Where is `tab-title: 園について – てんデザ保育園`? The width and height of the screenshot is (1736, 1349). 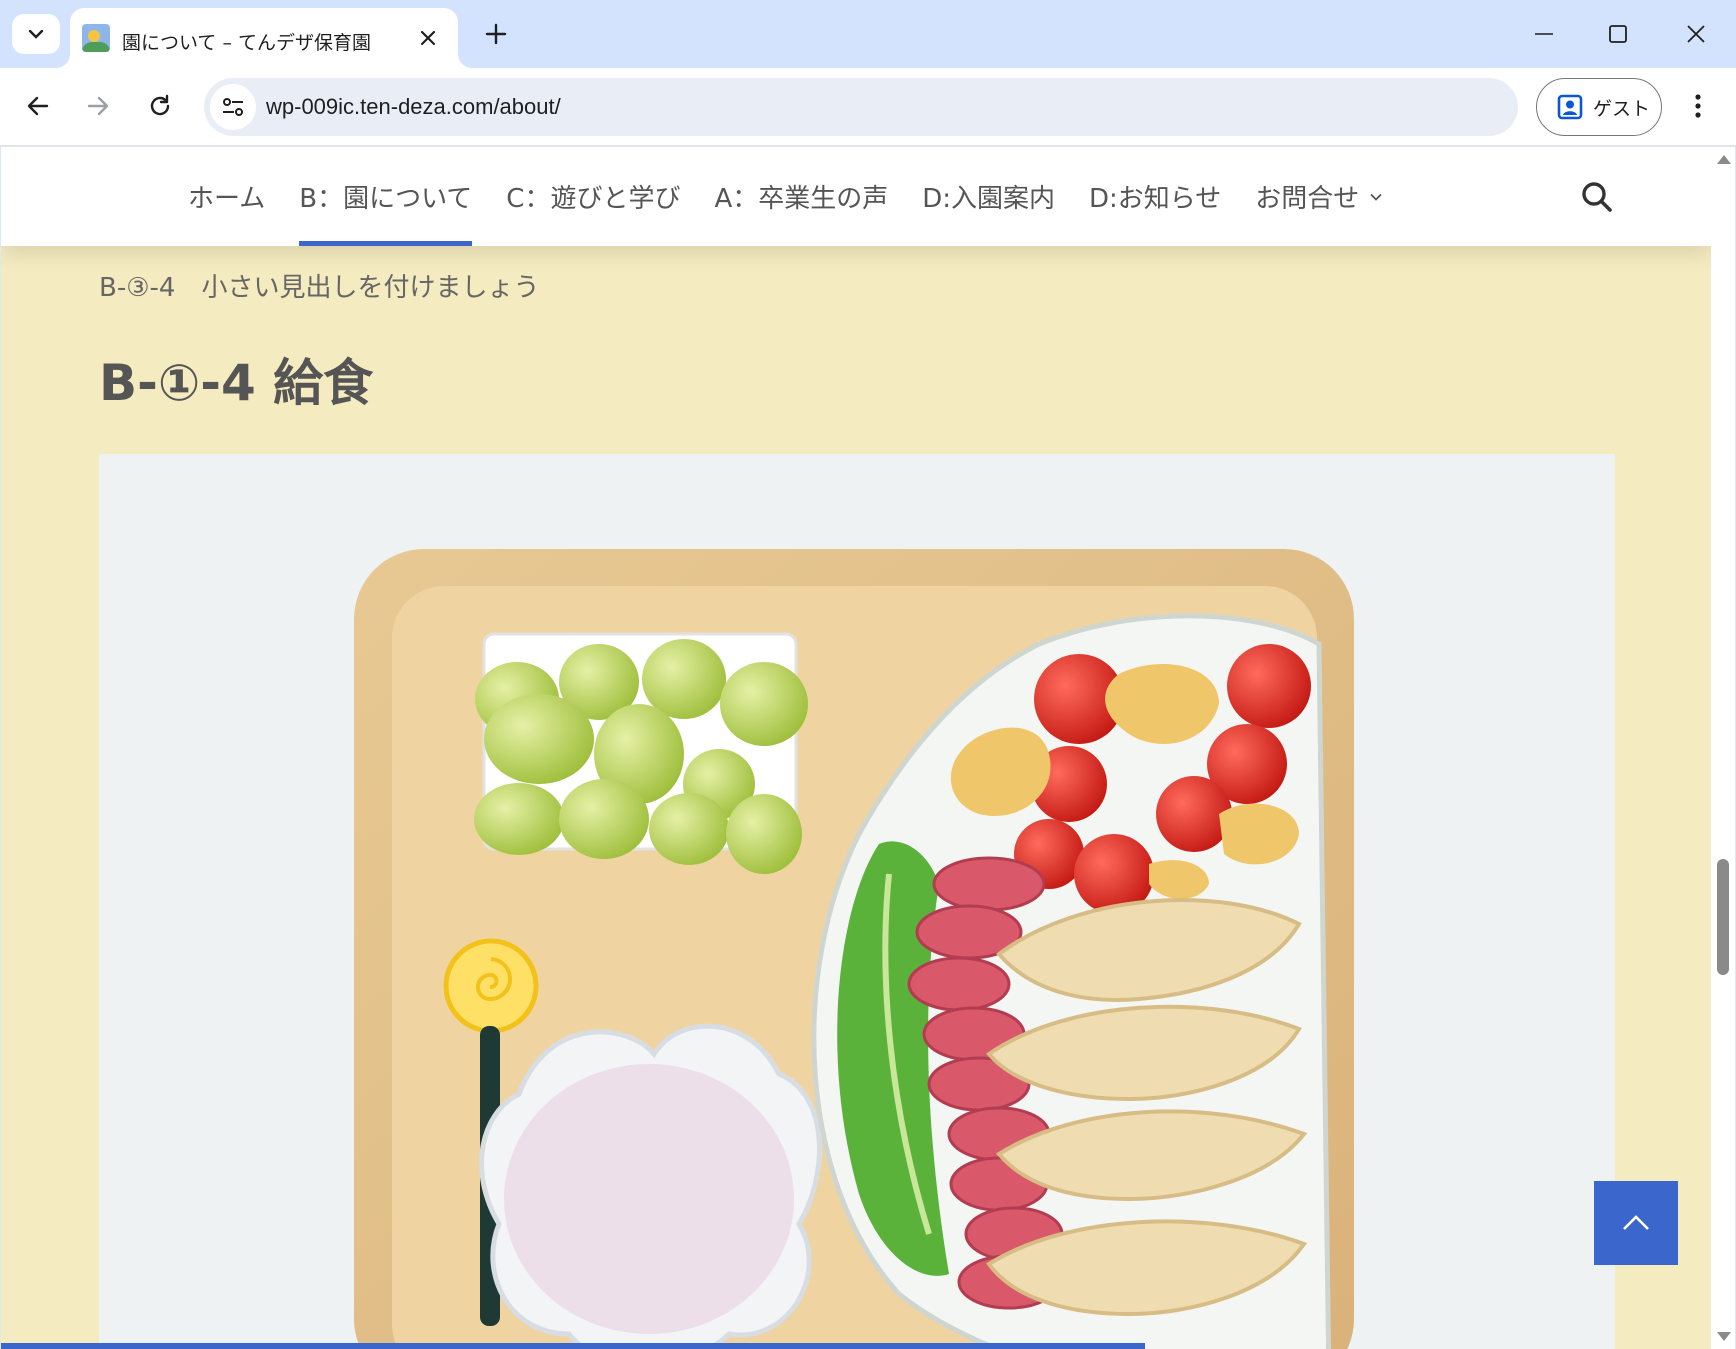 tab-title: 園について – てんデザ保育園 is located at coordinates (247, 43).